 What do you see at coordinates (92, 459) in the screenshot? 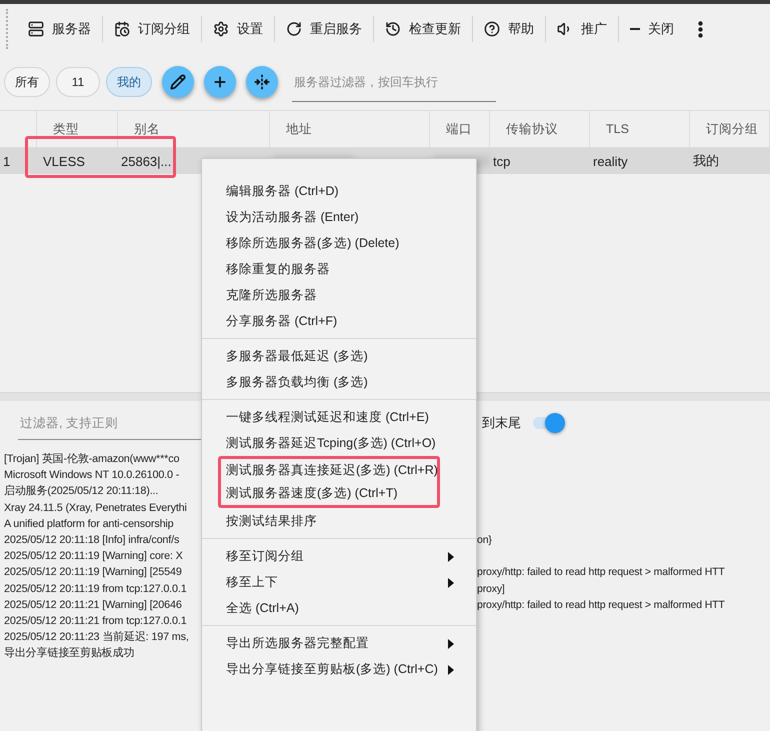
I see `log-line: [Trojan] 英国-伦敦-amazon(www***co` at bounding box center [92, 459].